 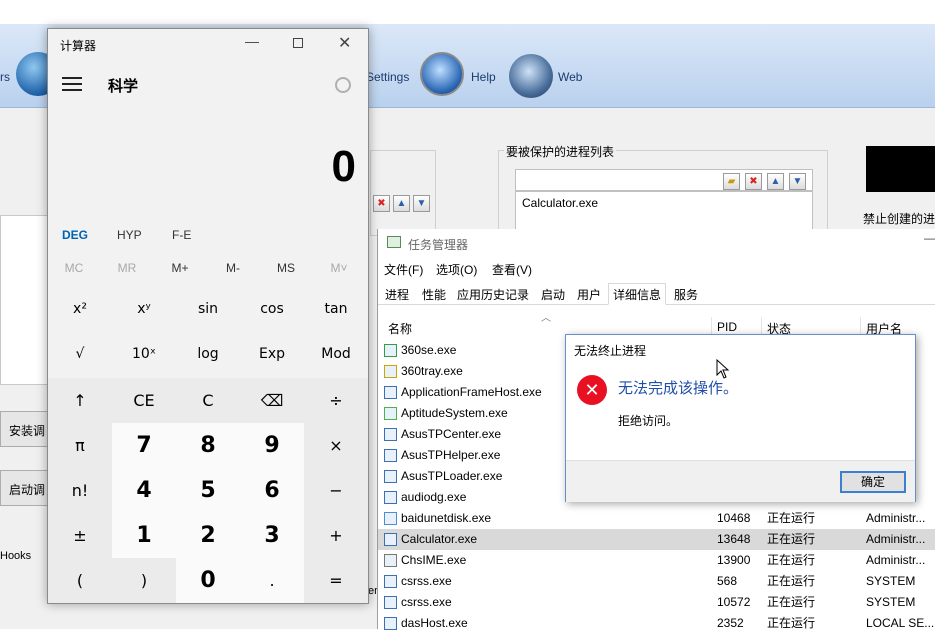 I want to click on memory-button-m-list: M˅, so click(x=339, y=268).